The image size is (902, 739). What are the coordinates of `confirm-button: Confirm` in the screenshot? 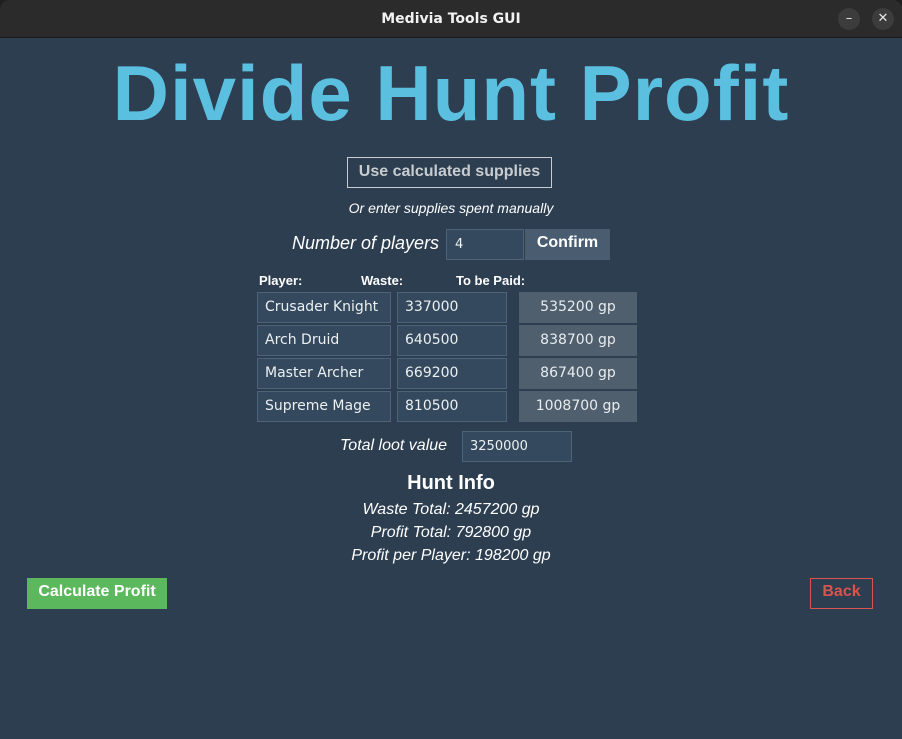 It's located at (567, 244).